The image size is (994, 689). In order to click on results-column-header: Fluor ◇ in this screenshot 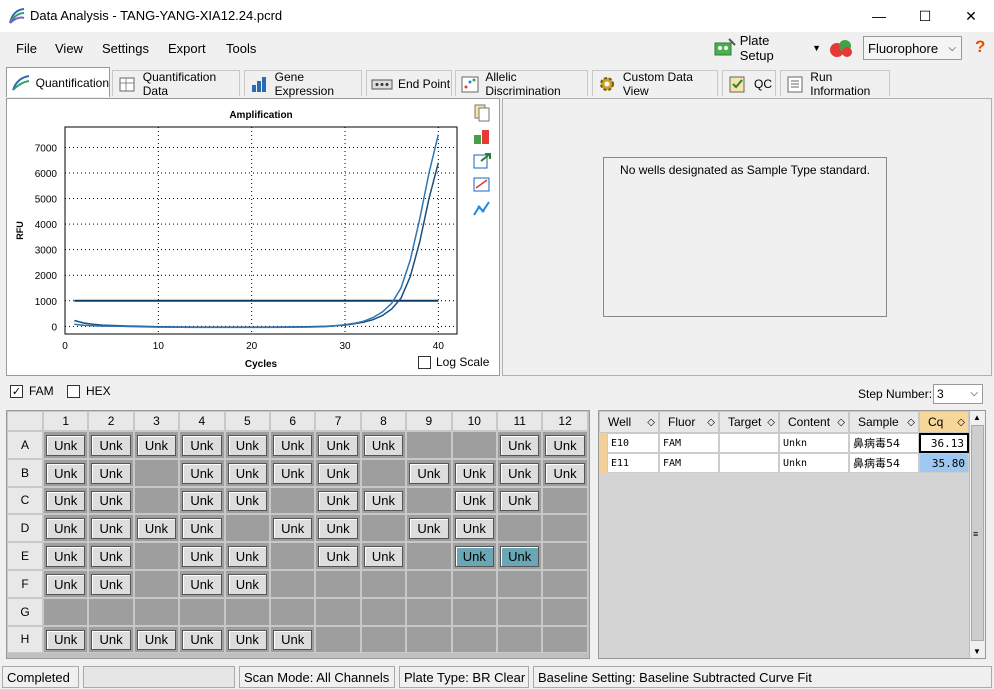, I will do `click(689, 422)`.